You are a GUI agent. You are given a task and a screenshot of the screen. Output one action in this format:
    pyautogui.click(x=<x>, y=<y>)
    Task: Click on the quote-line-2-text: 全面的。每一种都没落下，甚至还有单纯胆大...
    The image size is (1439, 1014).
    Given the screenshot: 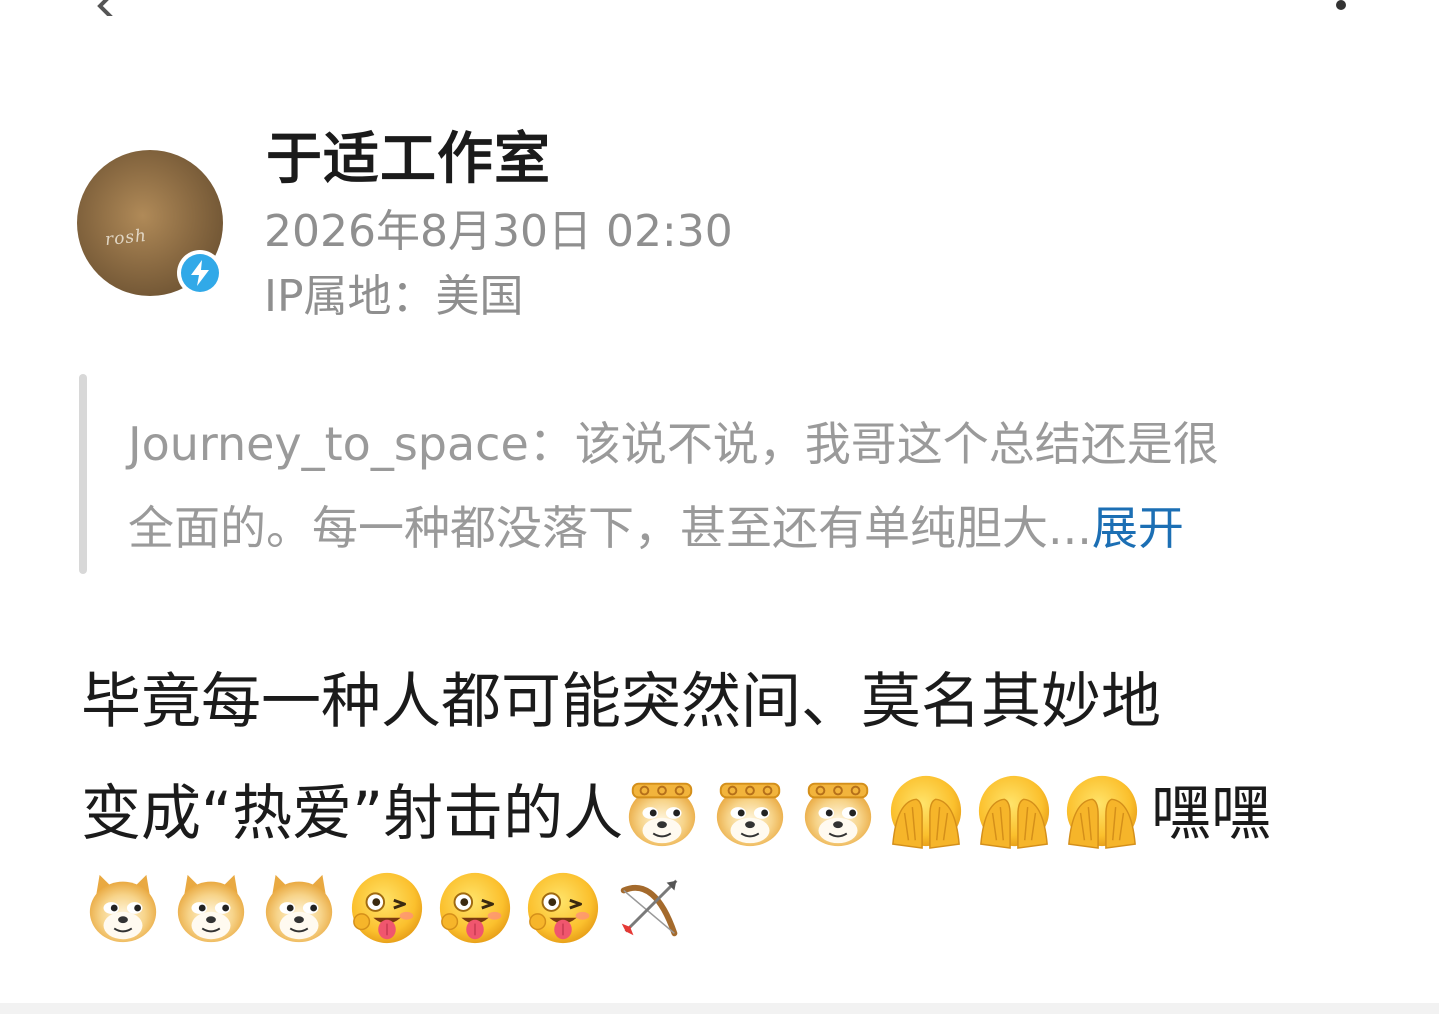 What is the action you would take?
    pyautogui.click(x=610, y=528)
    